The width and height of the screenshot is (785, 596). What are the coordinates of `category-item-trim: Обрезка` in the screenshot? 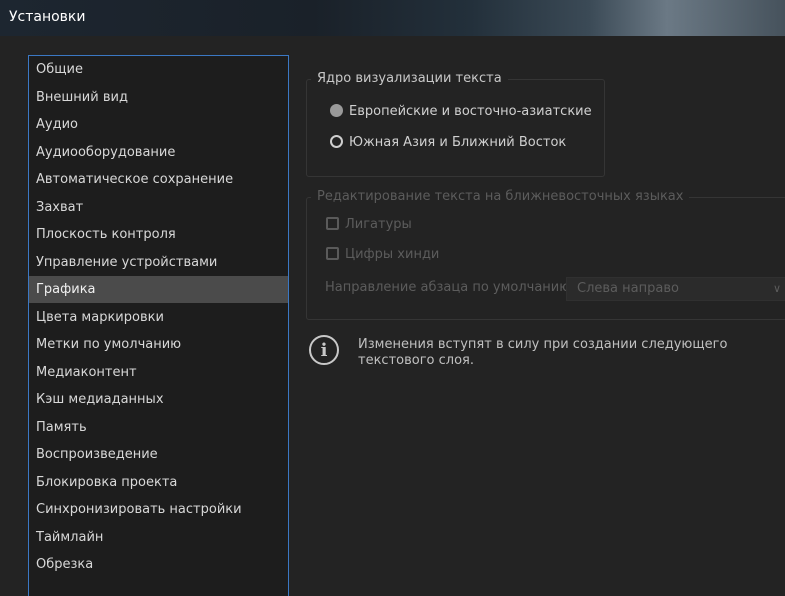 It's located at (158, 564).